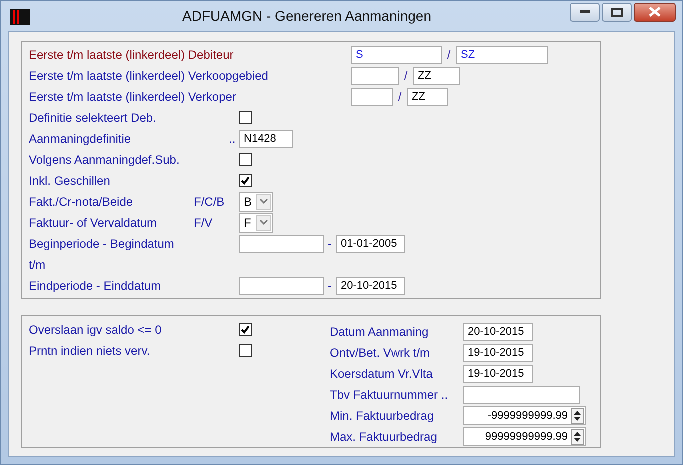 The image size is (683, 465). I want to click on field-label: Beginperiode - Begindatum, so click(102, 243).